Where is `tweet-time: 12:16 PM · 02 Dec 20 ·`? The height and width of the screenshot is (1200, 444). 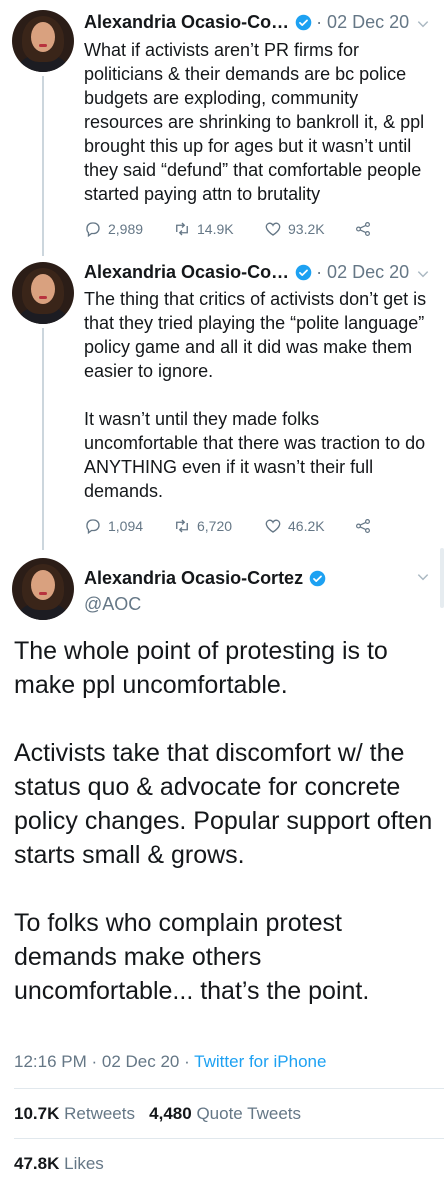 tweet-time: 12:16 PM · 02 Dec 20 · is located at coordinates (104, 1061).